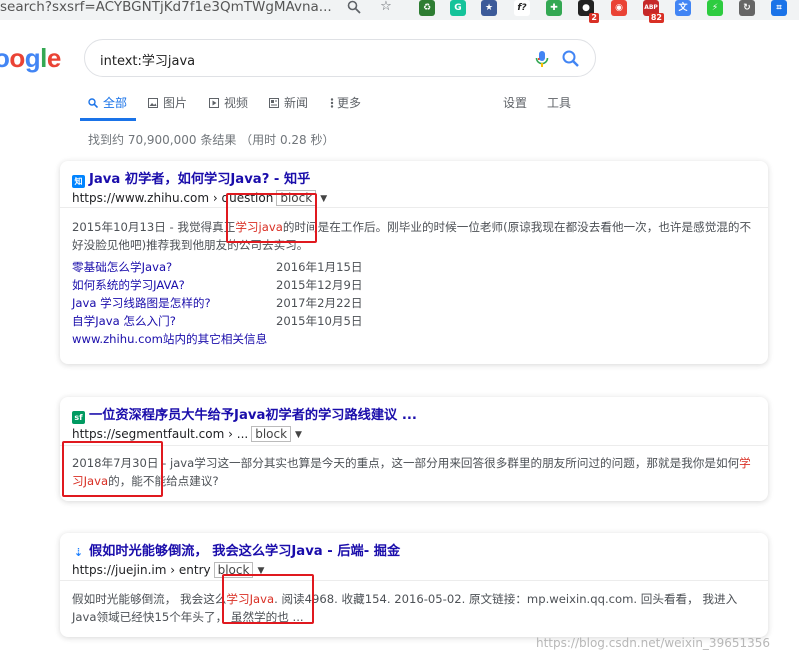 The height and width of the screenshot is (664, 799). Describe the element at coordinates (149, 599) in the screenshot. I see `snippet-text: 假如时光能够倒流， 我会这么` at that location.